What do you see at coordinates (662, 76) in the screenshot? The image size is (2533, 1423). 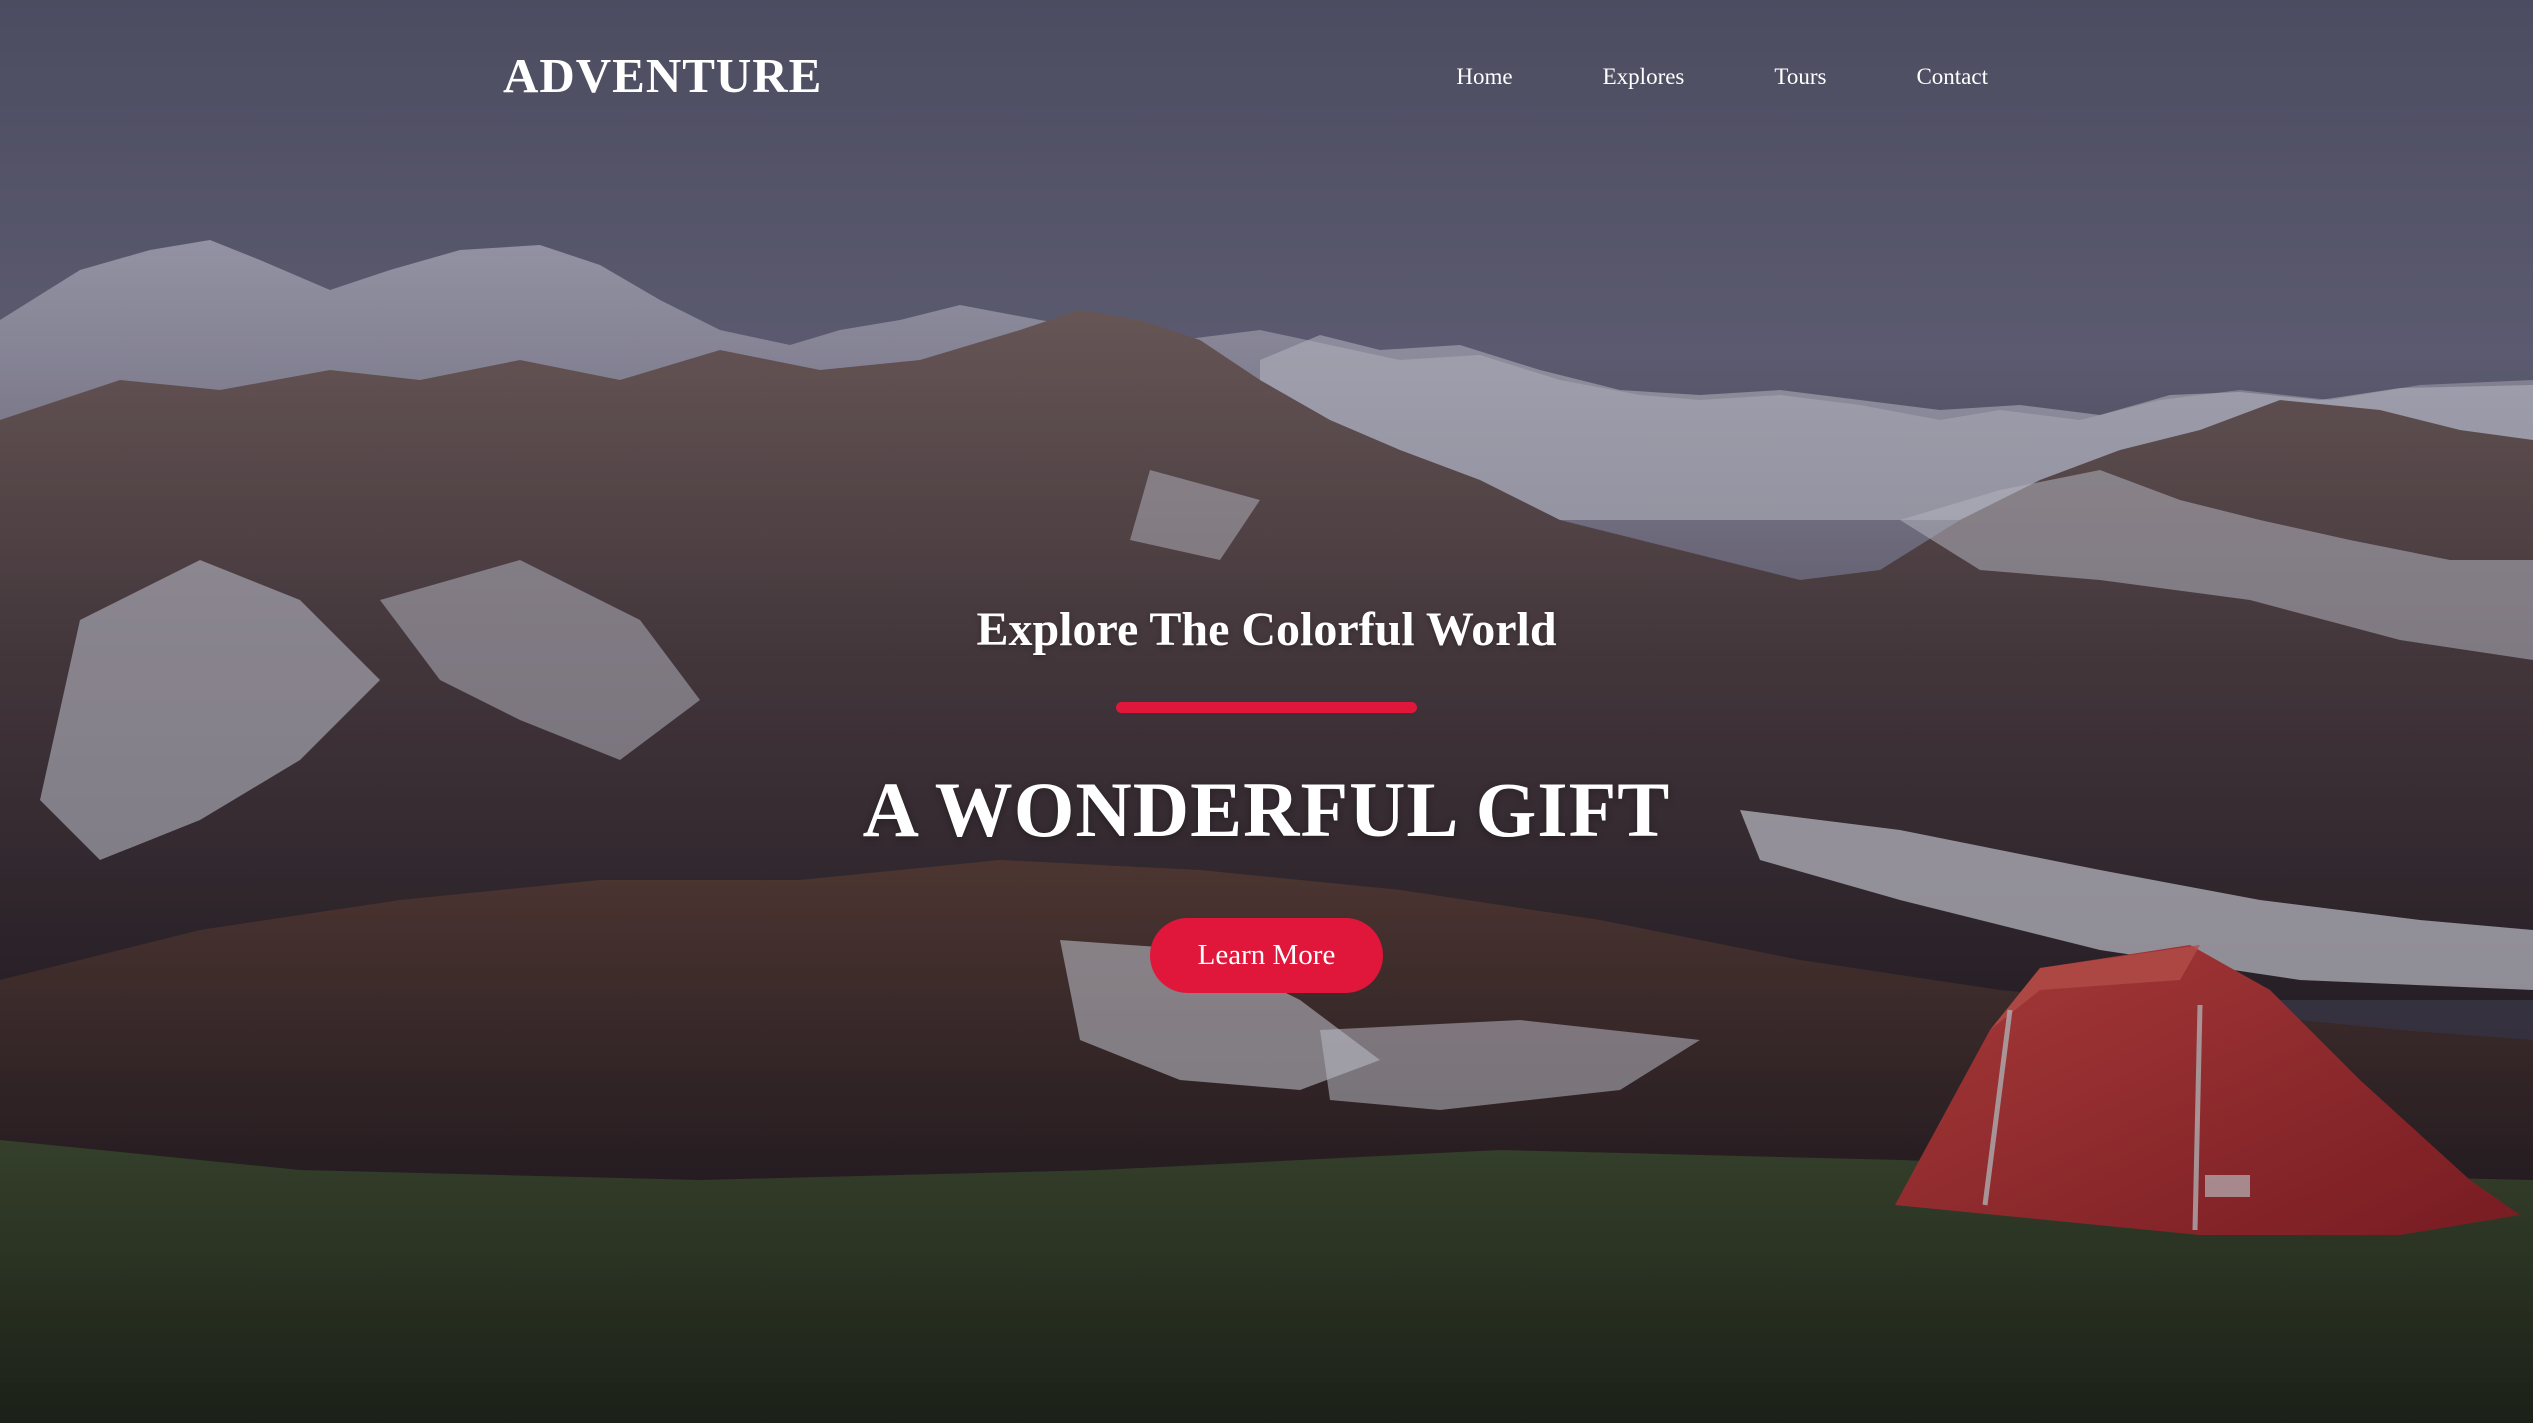 I see `site-logo: ADVENTURE` at bounding box center [662, 76].